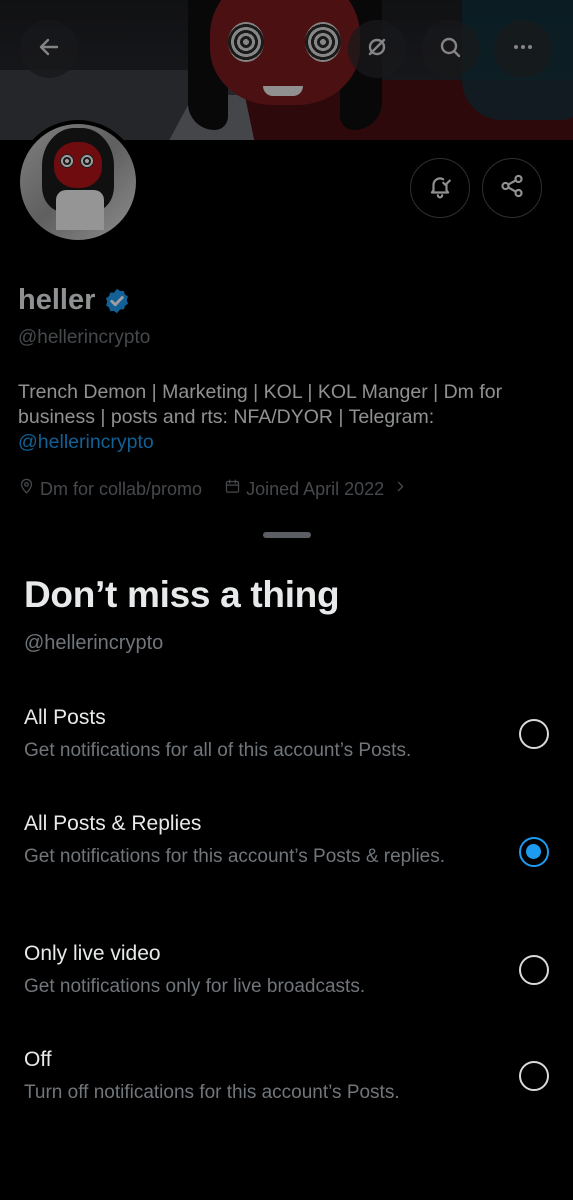 This screenshot has height=1200, width=573. What do you see at coordinates (94, 643) in the screenshot?
I see `sheet-subtitle: @hellerincrypto` at bounding box center [94, 643].